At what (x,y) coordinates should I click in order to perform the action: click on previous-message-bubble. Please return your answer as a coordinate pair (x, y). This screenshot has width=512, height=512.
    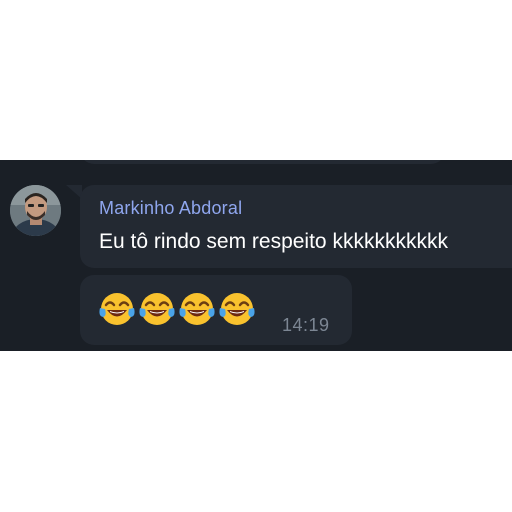
    Looking at the image, I should click on (262, 162).